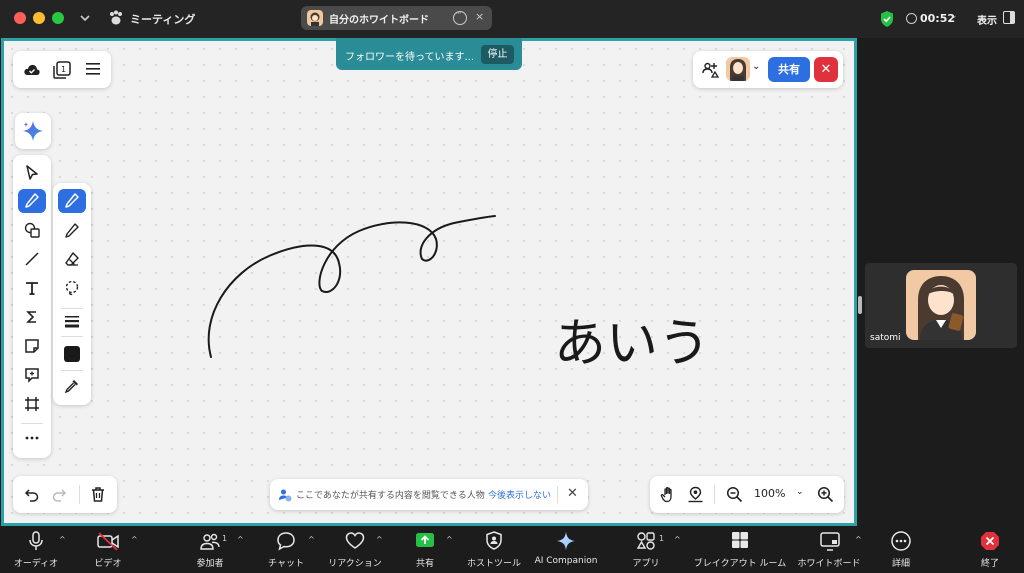 The height and width of the screenshot is (573, 1024). What do you see at coordinates (789, 69) in the screenshot?
I see `share-button: 共有` at bounding box center [789, 69].